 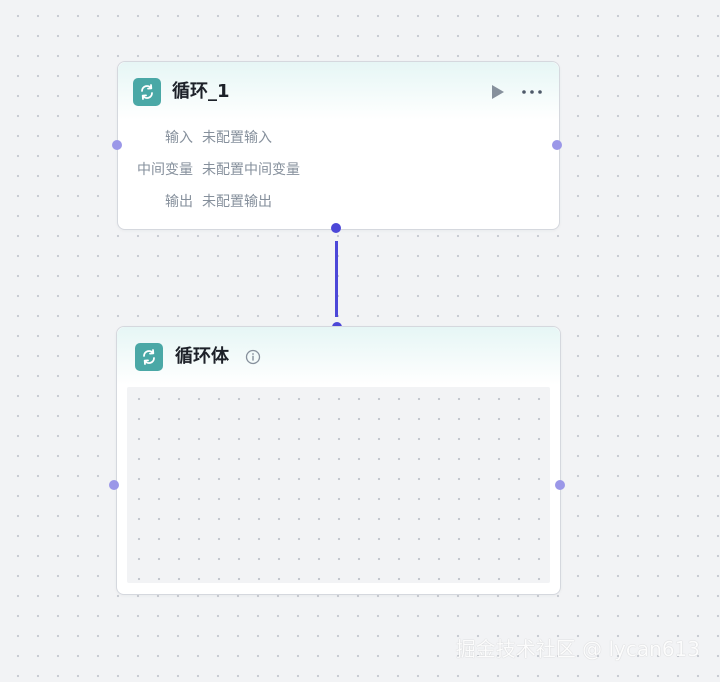 What do you see at coordinates (114, 485) in the screenshot?
I see `loop-body-left-port` at bounding box center [114, 485].